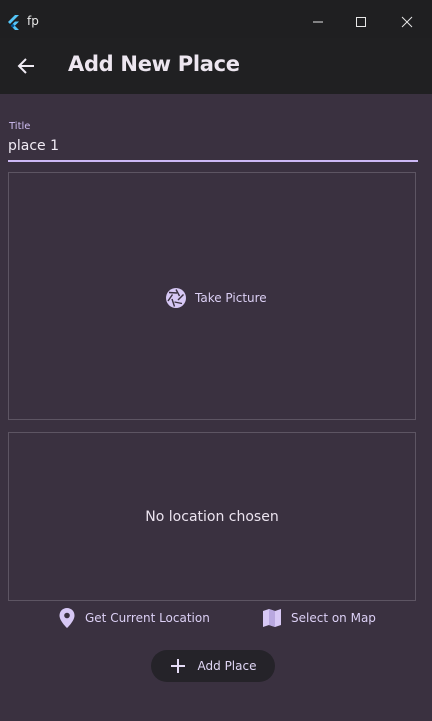  What do you see at coordinates (227, 666) in the screenshot?
I see `add-place-label: Add Place` at bounding box center [227, 666].